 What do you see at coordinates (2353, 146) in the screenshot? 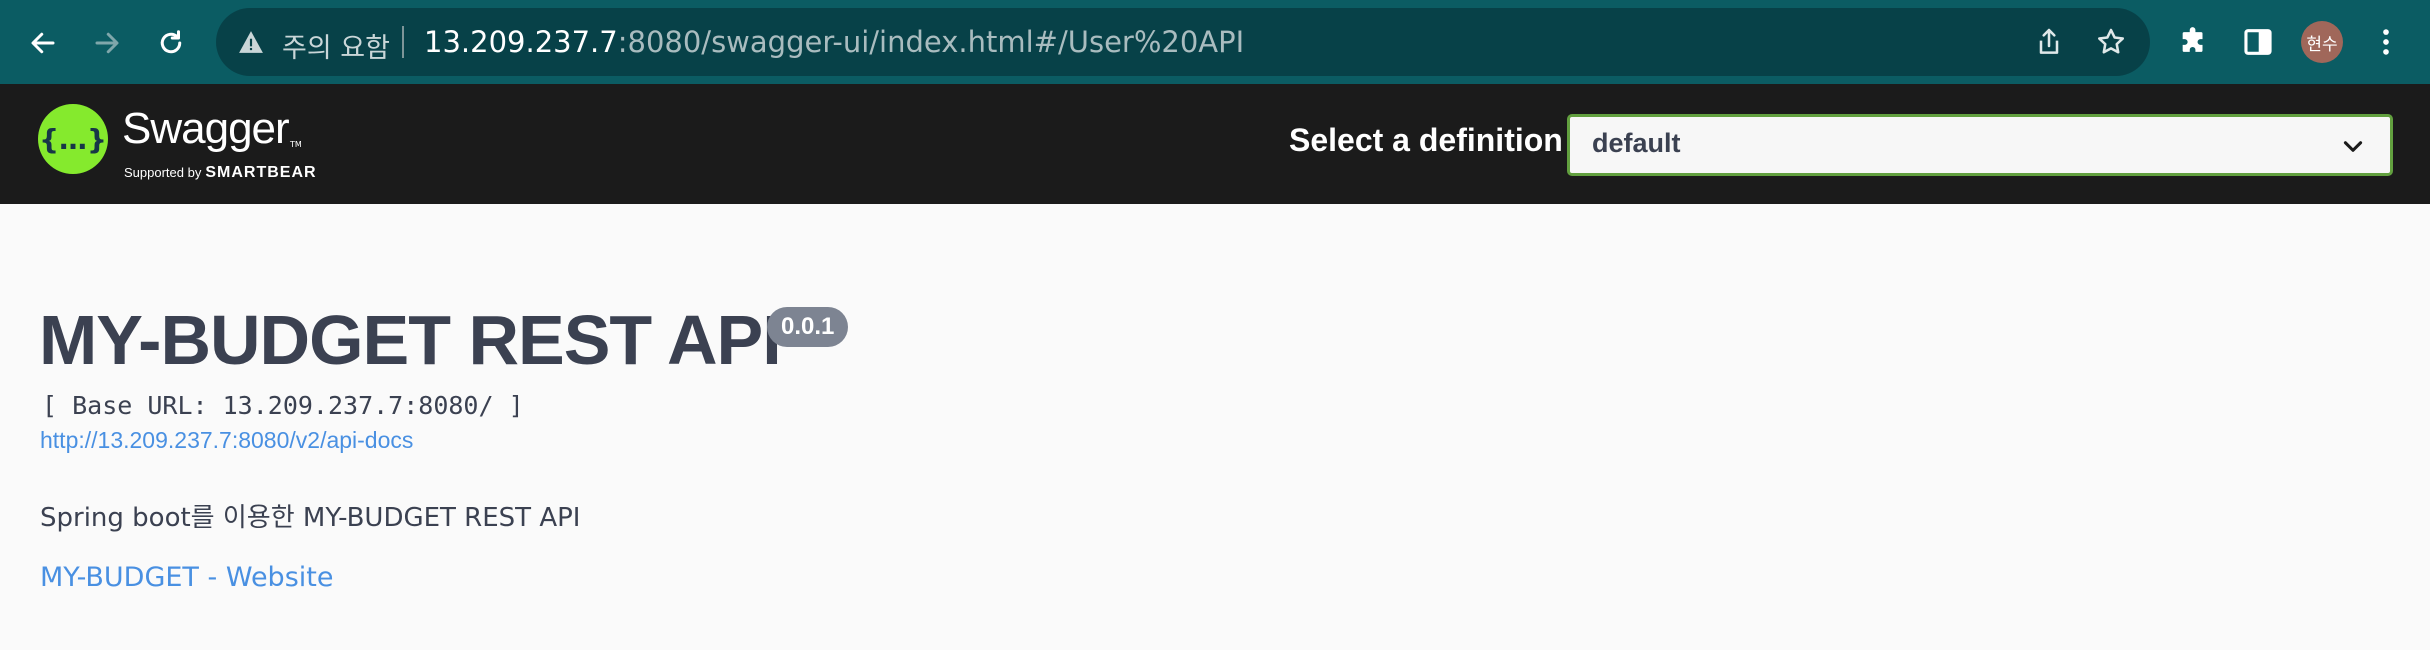
I see `chevron-down-icon` at bounding box center [2353, 146].